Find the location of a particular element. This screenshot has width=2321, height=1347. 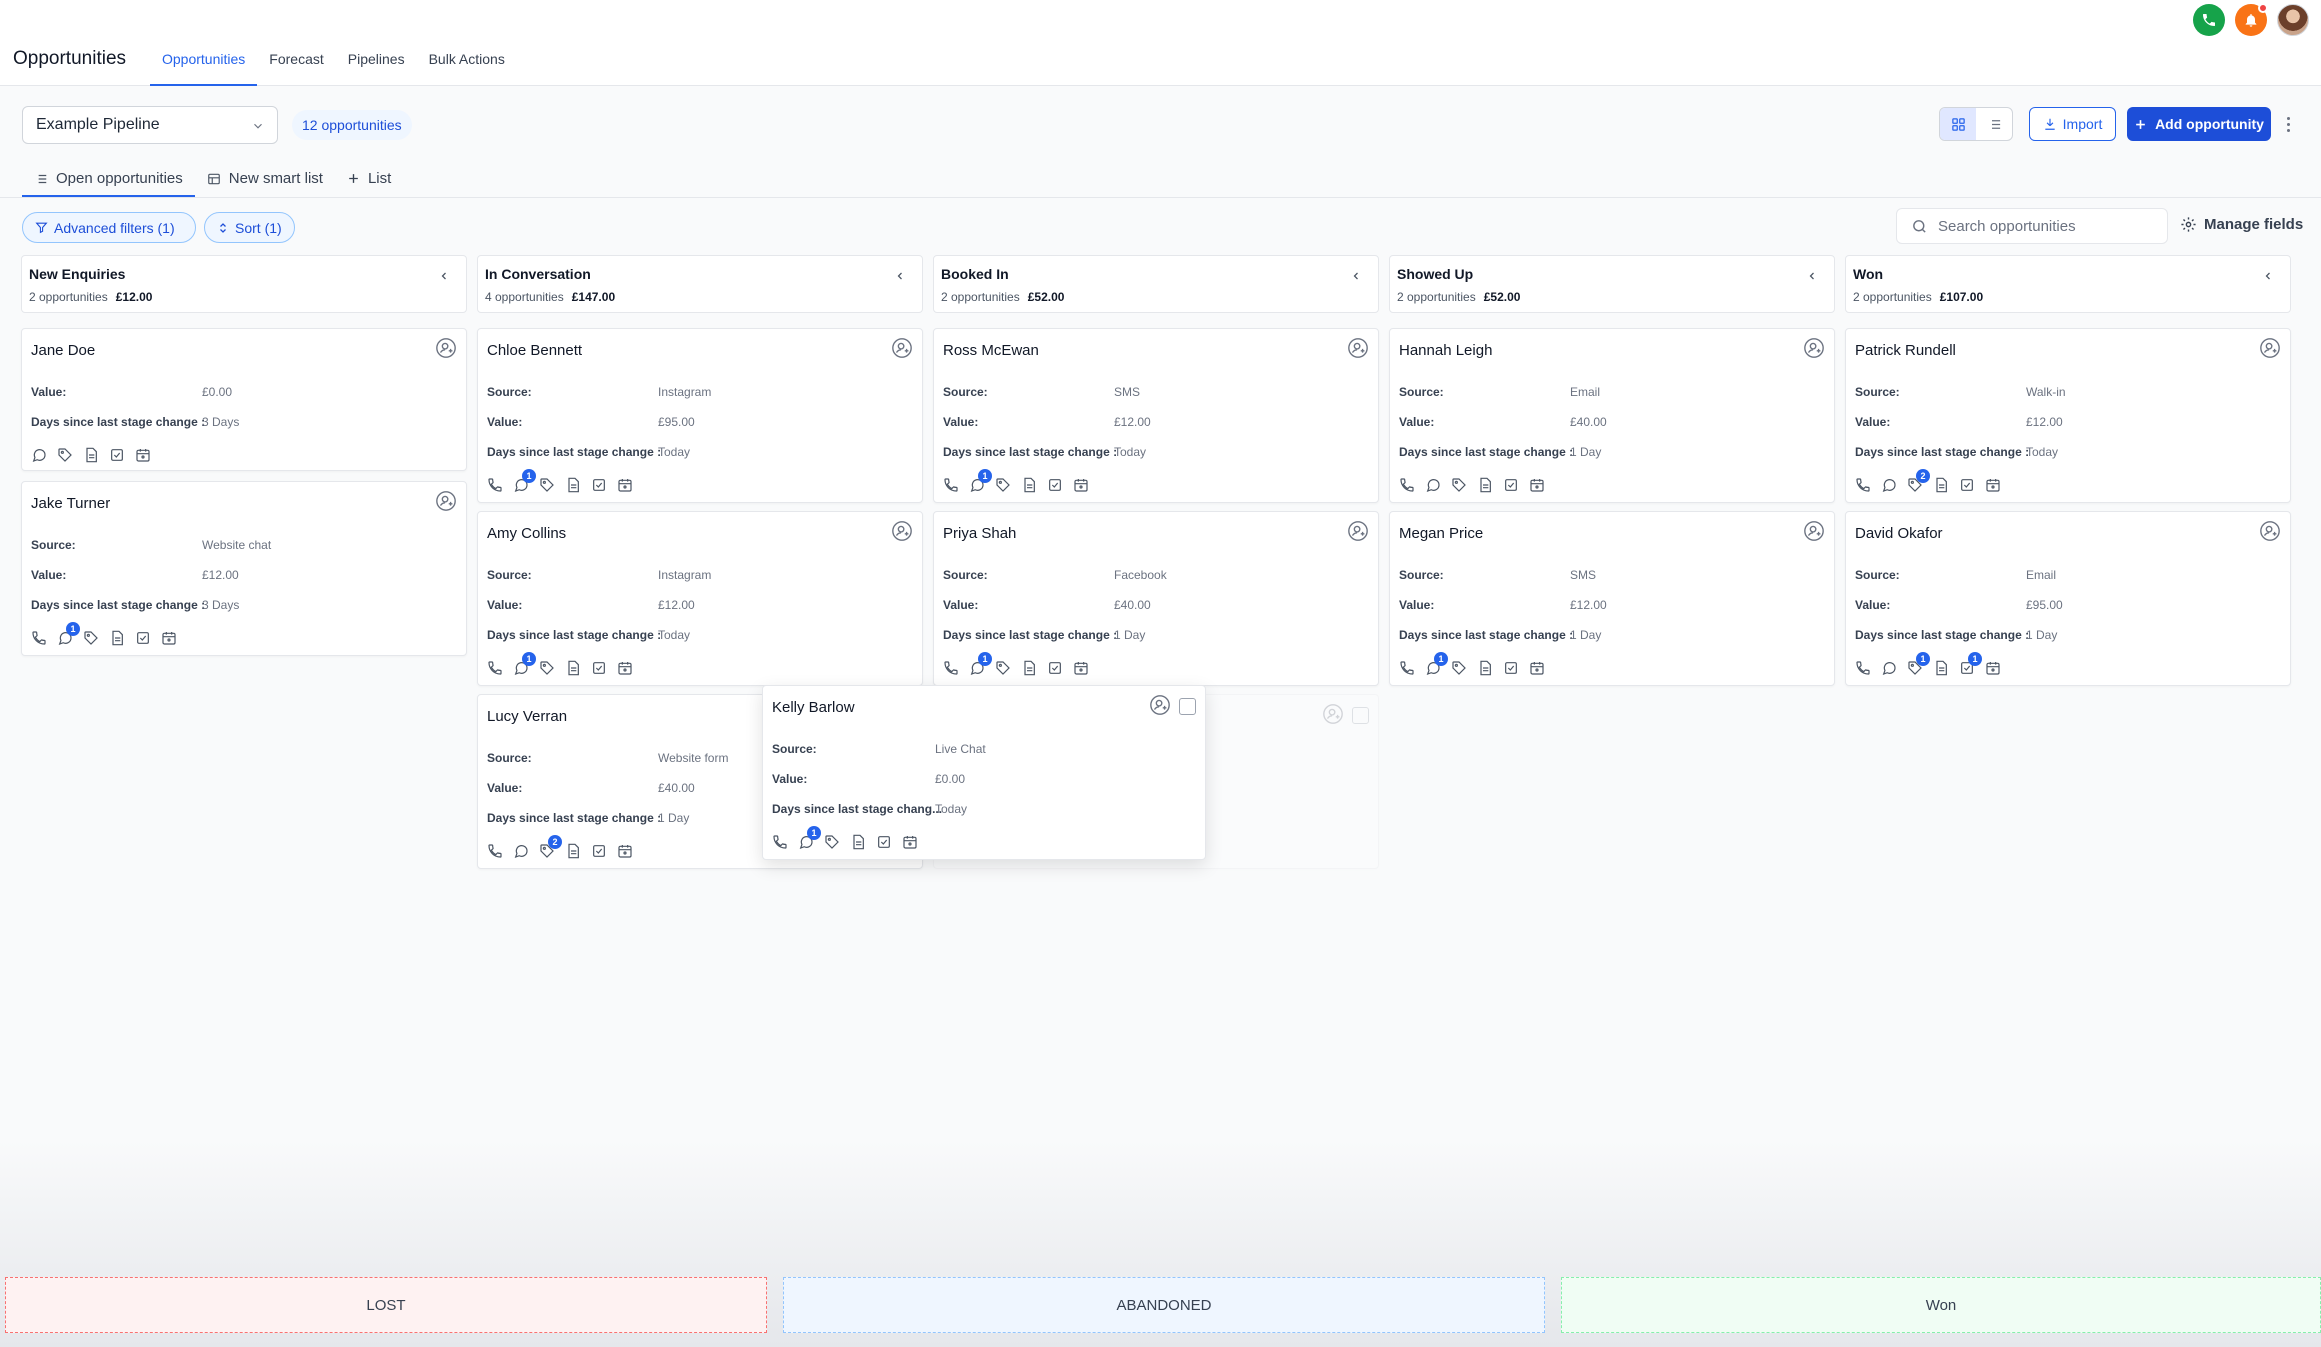

tab-open-opportunities: Open opportunities is located at coordinates (108, 178).